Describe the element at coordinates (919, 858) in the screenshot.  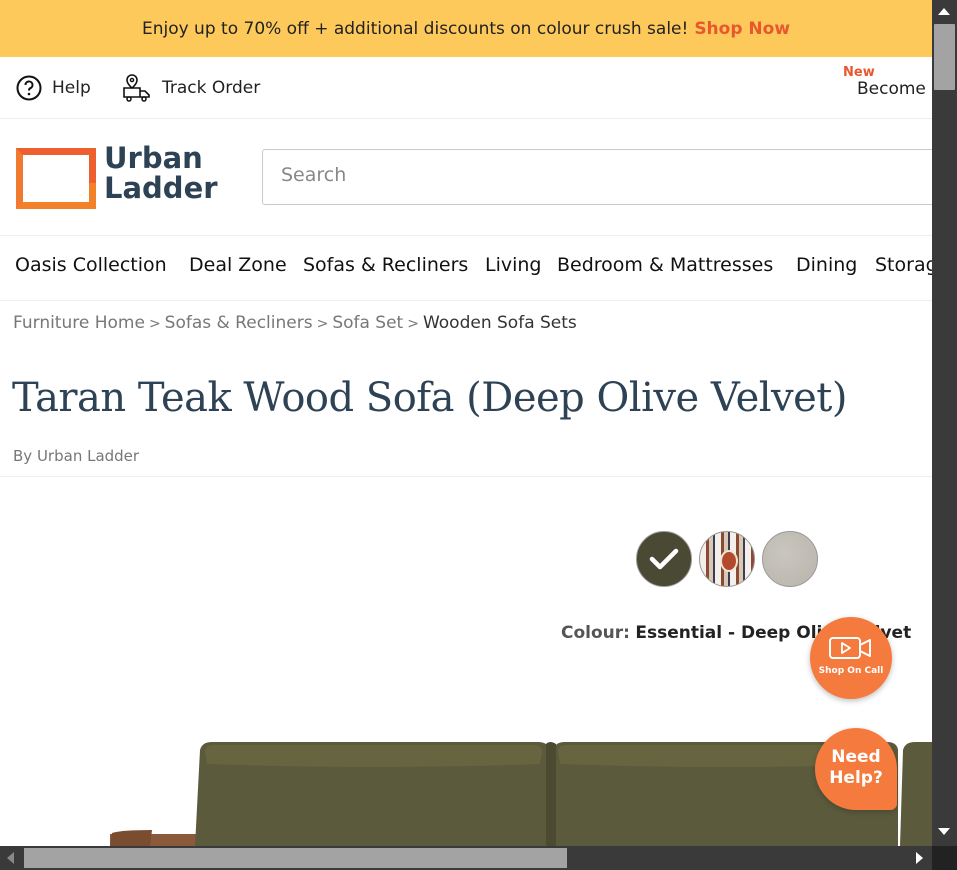
I see `scroll-right-arrow-icon` at that location.